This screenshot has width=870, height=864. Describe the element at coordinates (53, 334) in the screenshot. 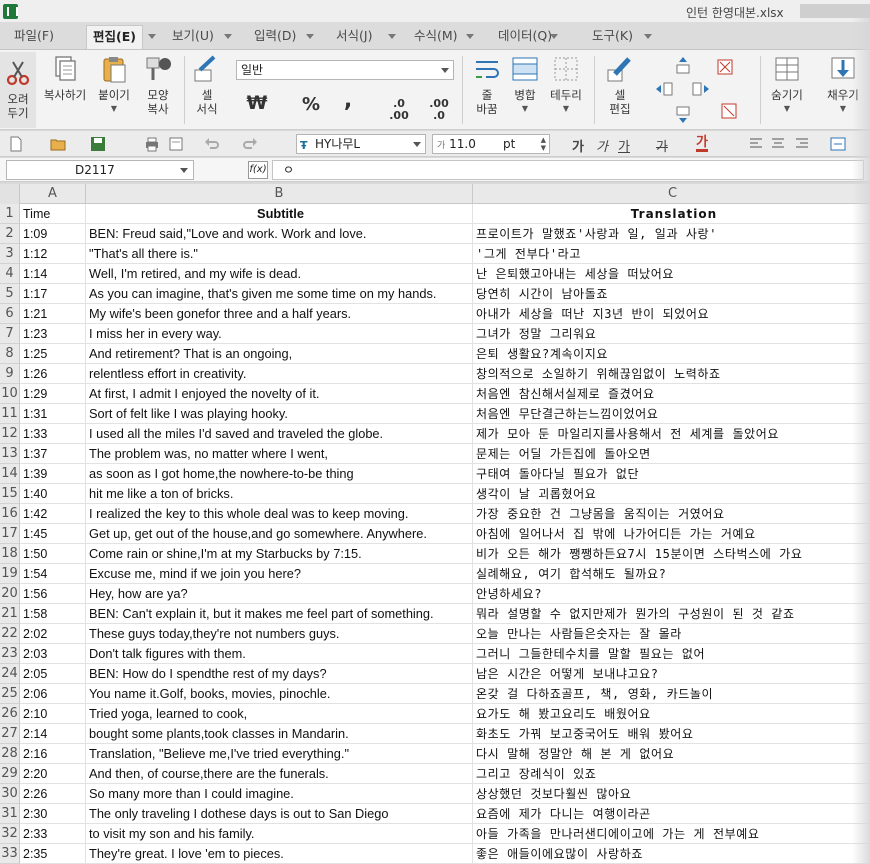

I see `cell: 1:23` at that location.